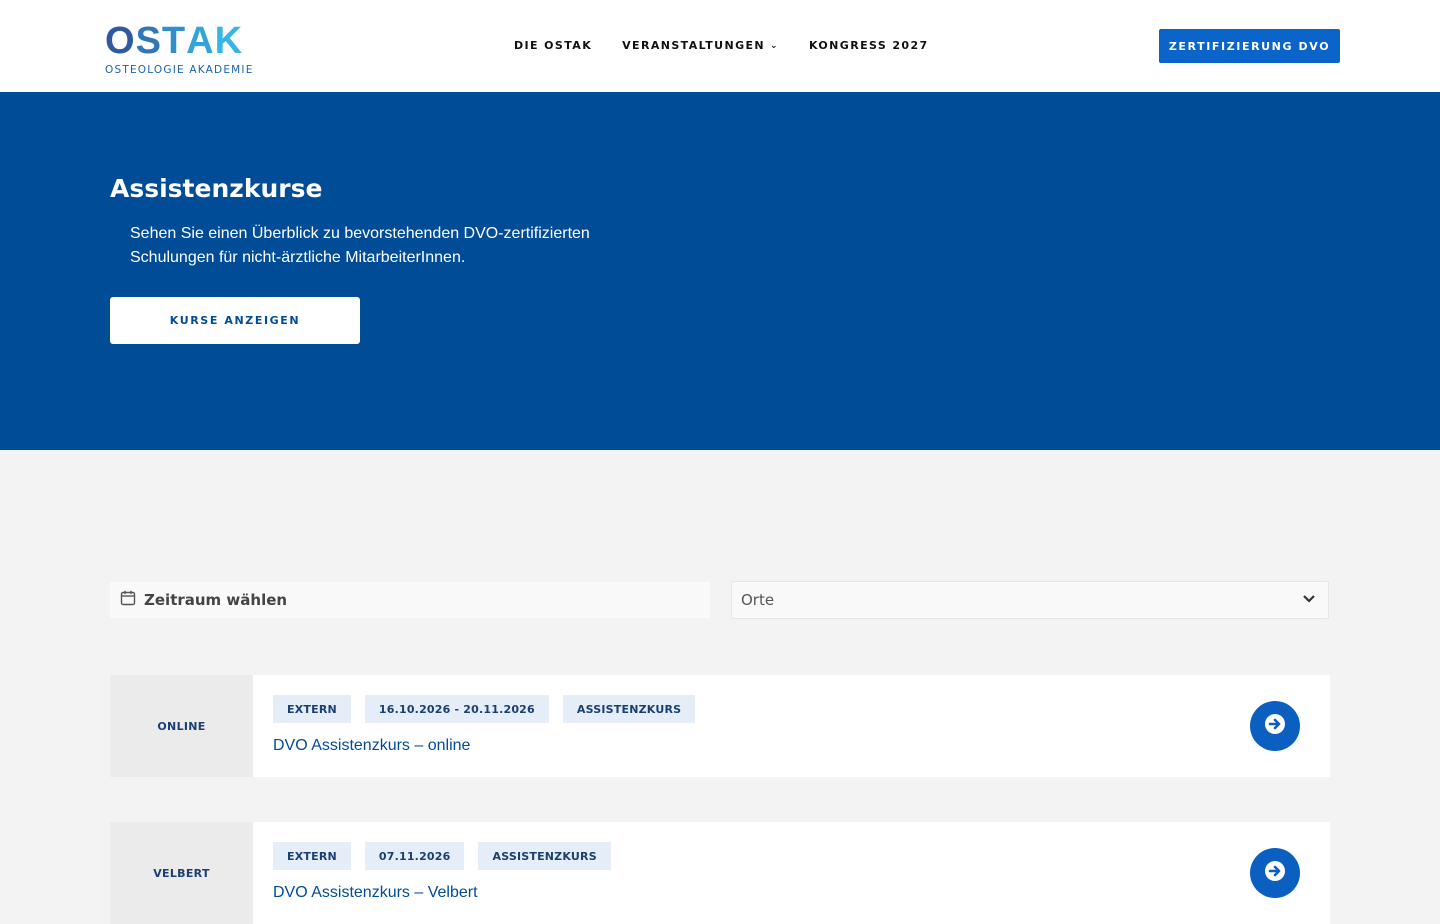  I want to click on nav-item-die-ostak: DIE OSTAK, so click(553, 45).